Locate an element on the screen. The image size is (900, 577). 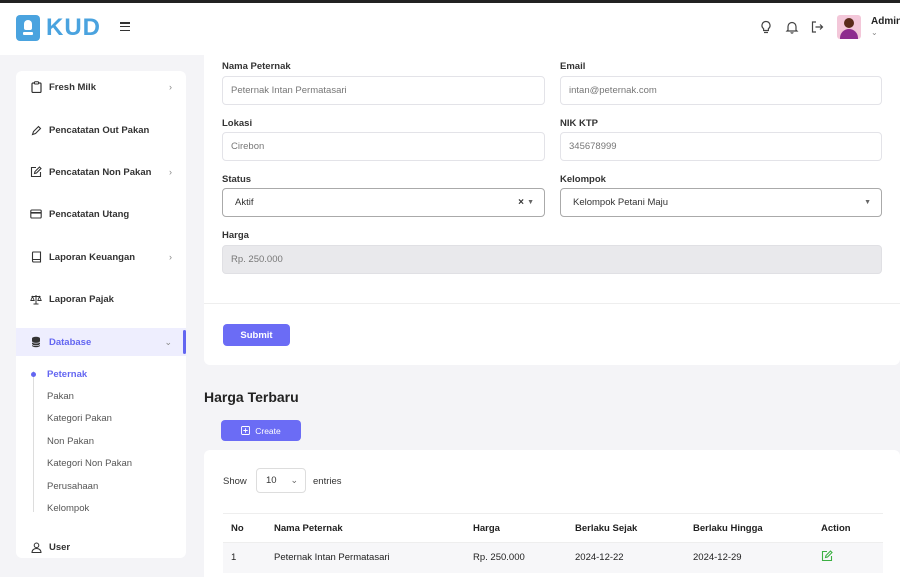
scale-icon is located at coordinates (36, 299).